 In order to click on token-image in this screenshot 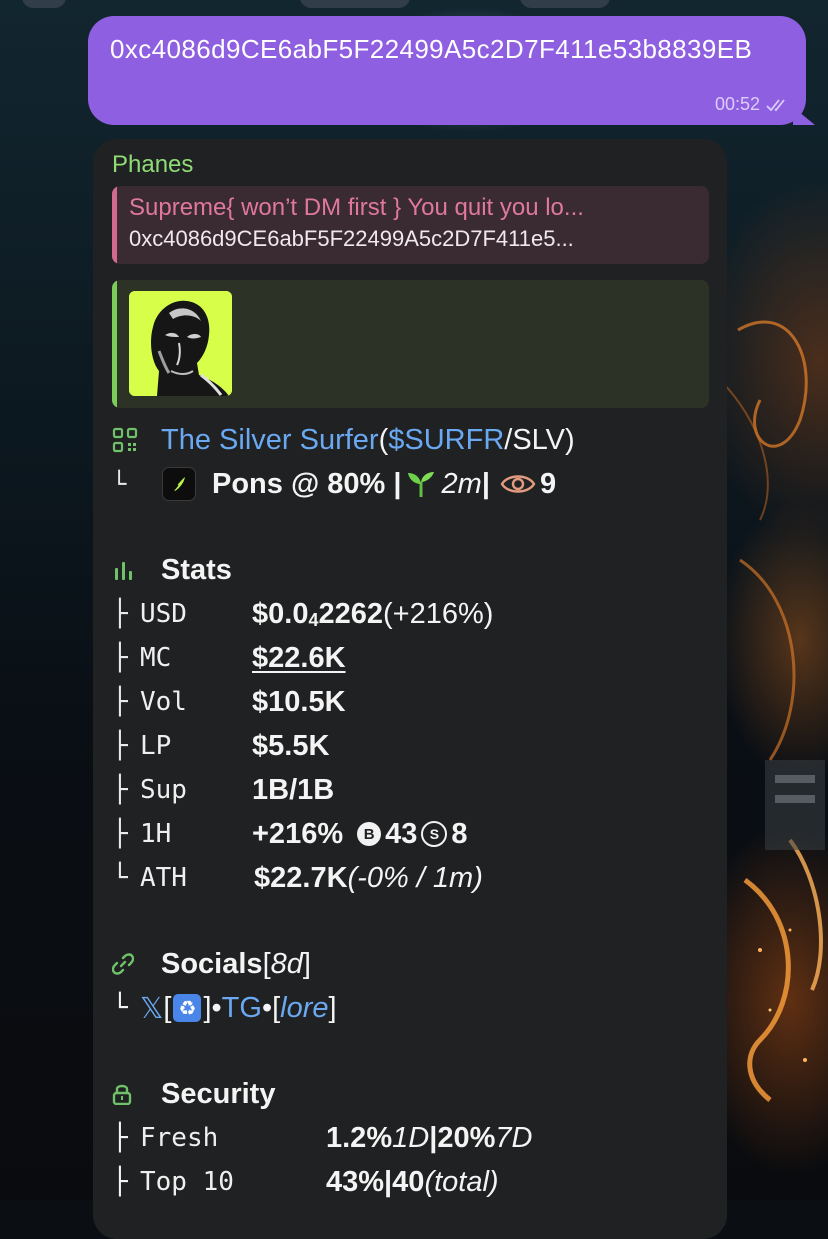, I will do `click(180, 343)`.